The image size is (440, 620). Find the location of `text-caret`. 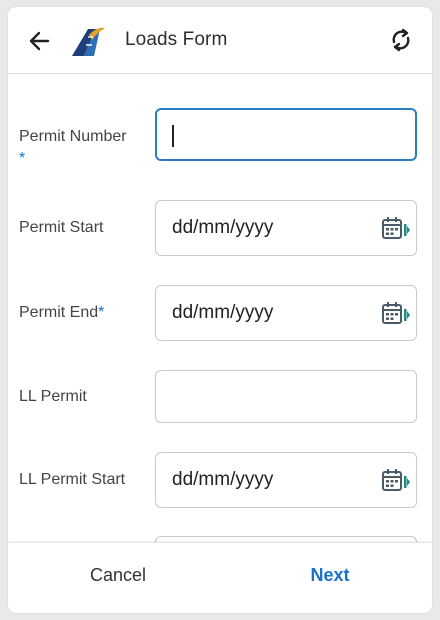

text-caret is located at coordinates (173, 136).